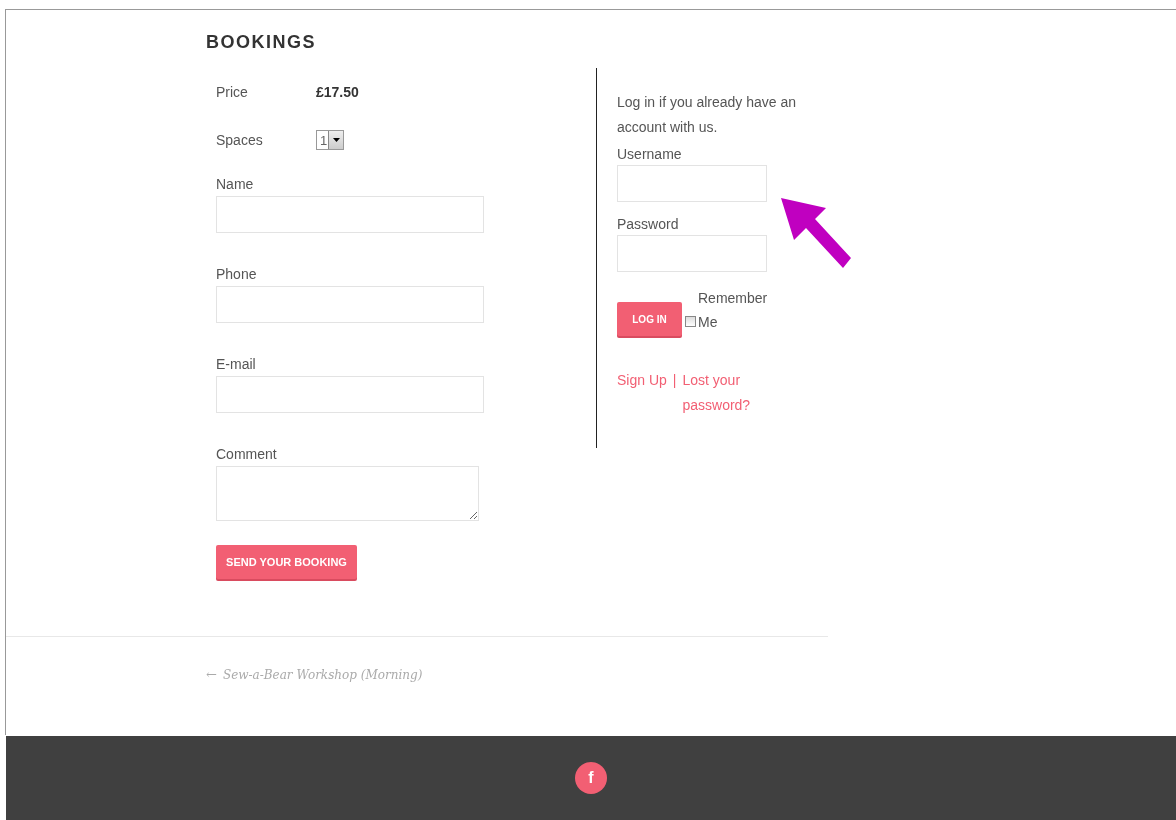 The width and height of the screenshot is (1176, 820). What do you see at coordinates (286, 562) in the screenshot?
I see `send-booking-button: SEND YOUR BOOKING` at bounding box center [286, 562].